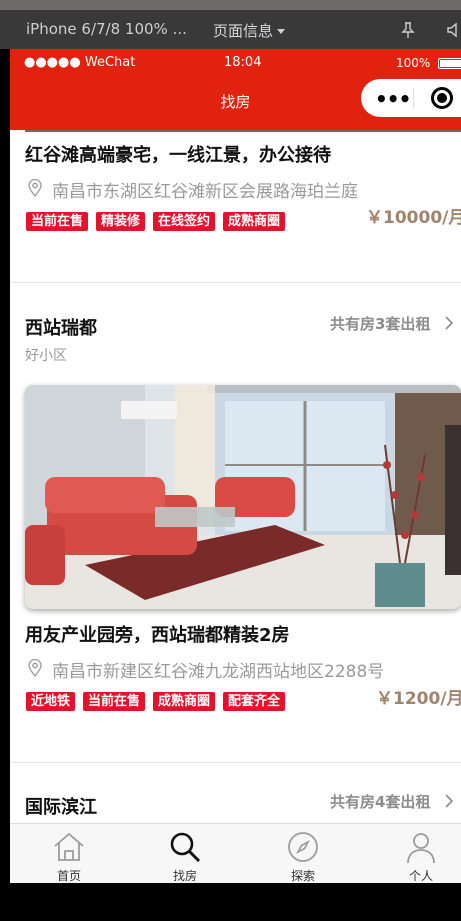  I want to click on battery-percent: 100%, so click(413, 63).